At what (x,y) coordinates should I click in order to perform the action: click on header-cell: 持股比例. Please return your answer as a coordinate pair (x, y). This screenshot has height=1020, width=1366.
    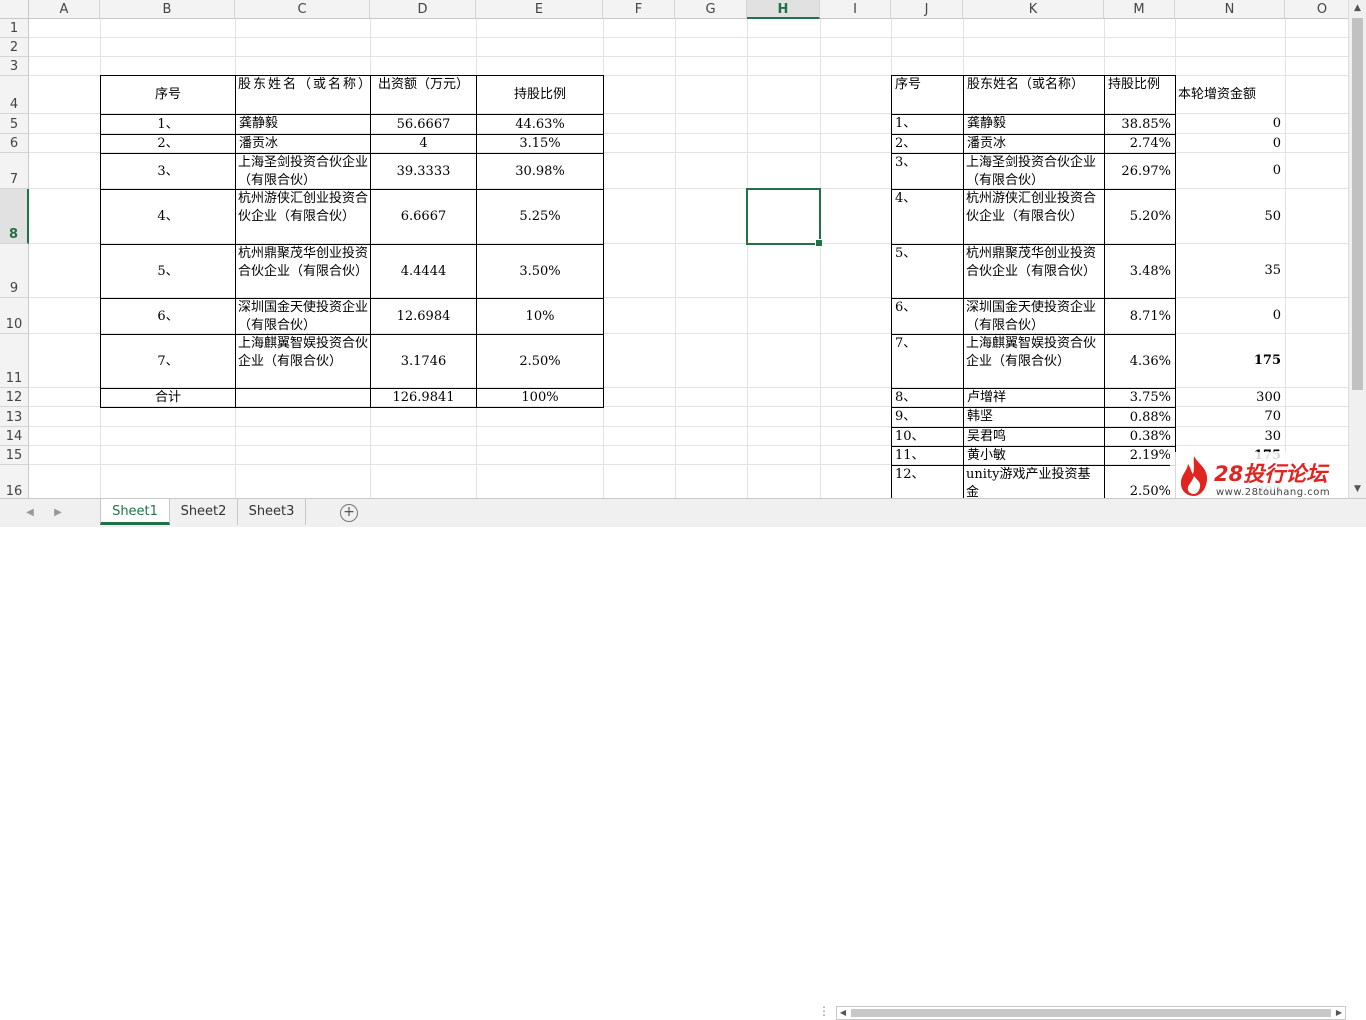
    Looking at the image, I should click on (540, 94).